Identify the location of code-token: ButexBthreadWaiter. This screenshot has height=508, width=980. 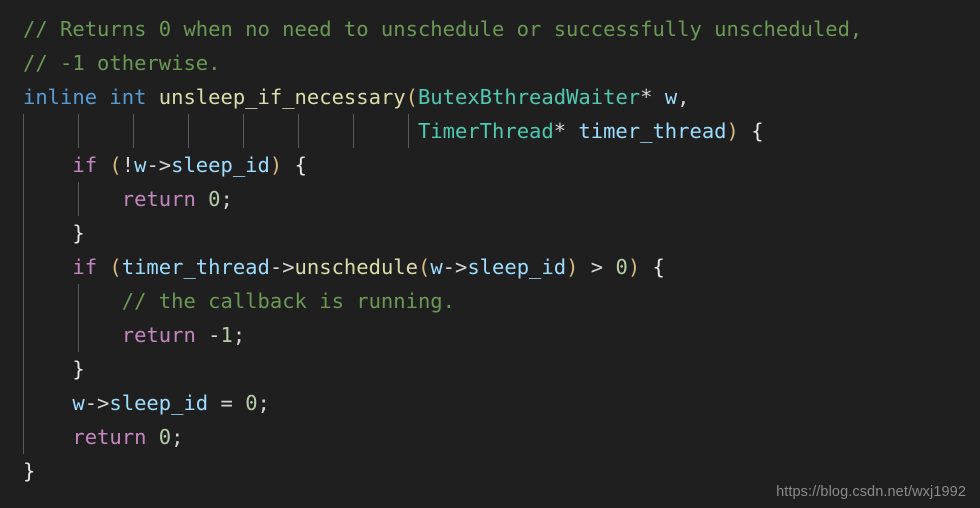
(529, 97).